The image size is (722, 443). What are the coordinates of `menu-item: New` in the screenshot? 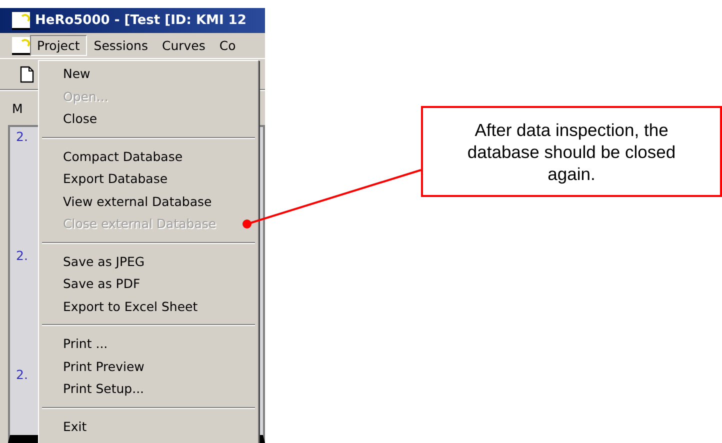 It's located at (148, 74).